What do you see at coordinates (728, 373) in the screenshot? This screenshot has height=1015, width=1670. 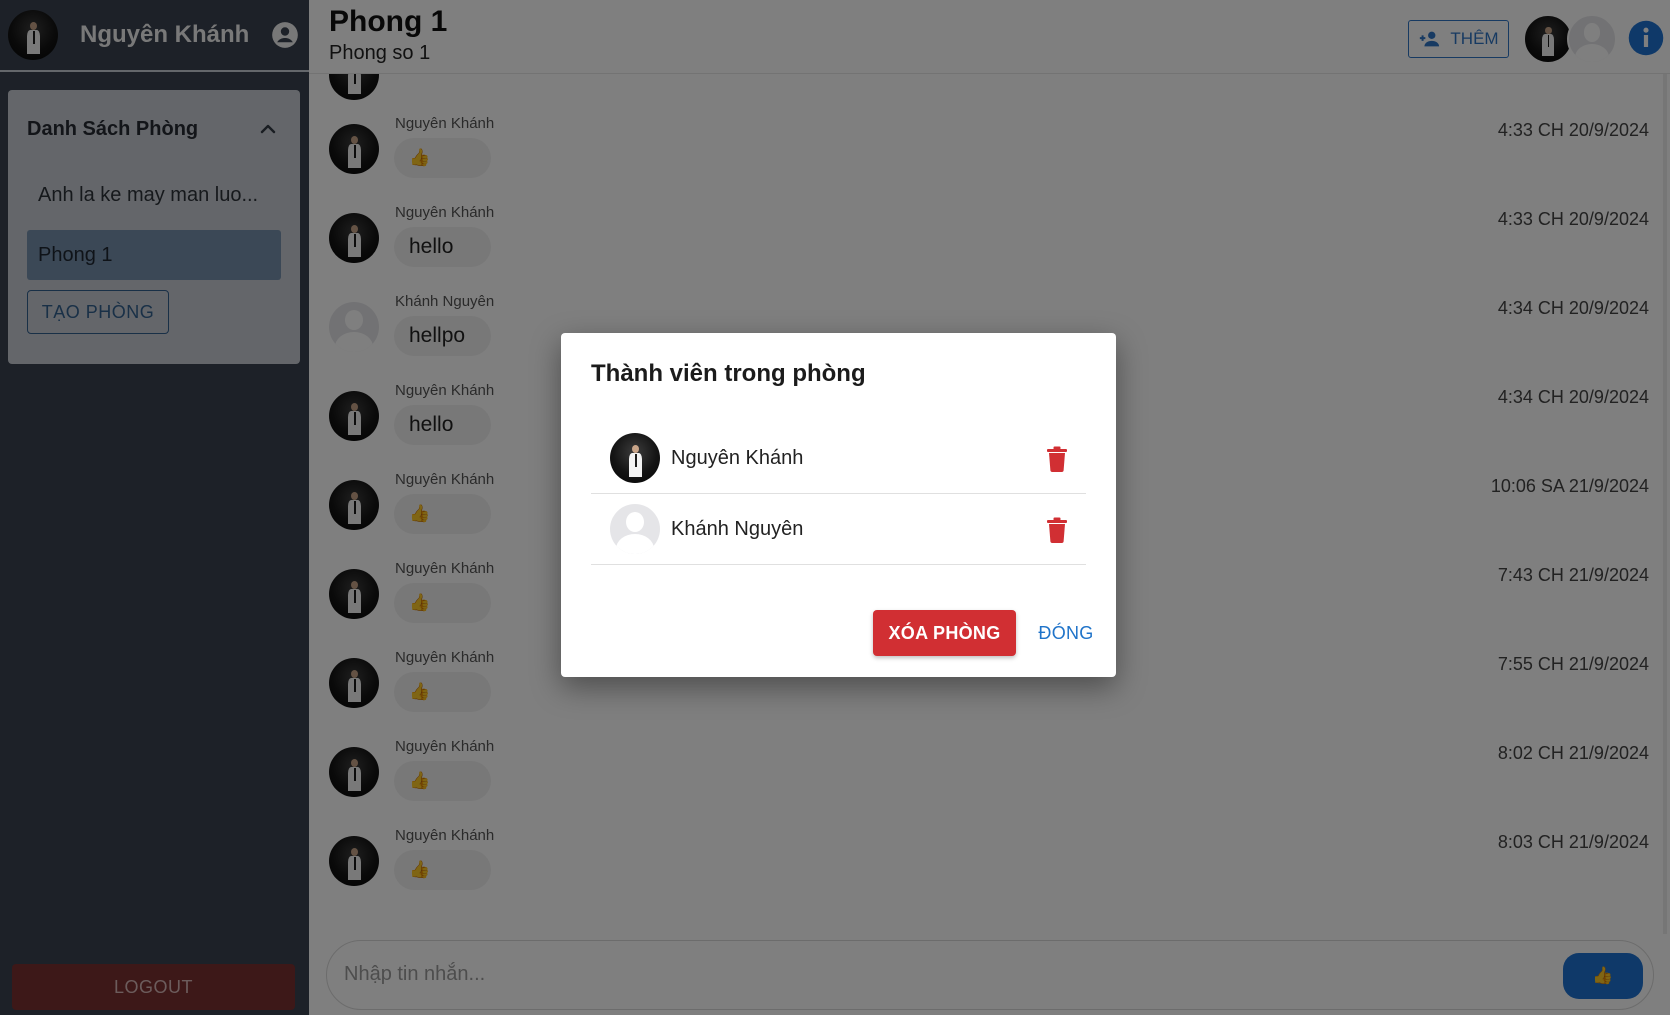 I see `dialog-title: Thành viên trong phòng` at bounding box center [728, 373].